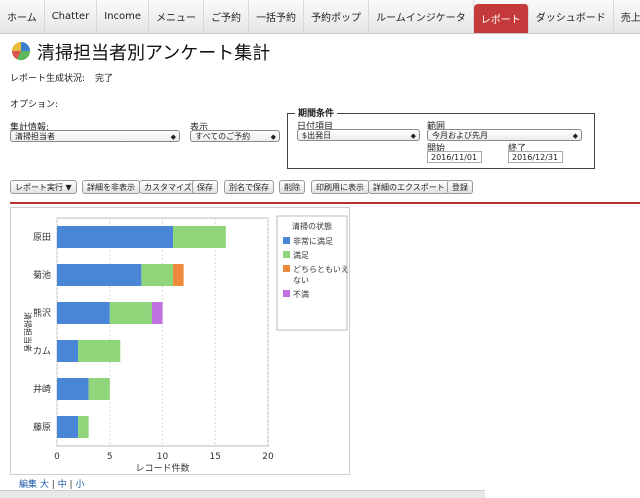 The height and width of the screenshot is (498, 640). What do you see at coordinates (358, 135) in the screenshot?
I see `date-field-select: $出発日 ◆` at bounding box center [358, 135].